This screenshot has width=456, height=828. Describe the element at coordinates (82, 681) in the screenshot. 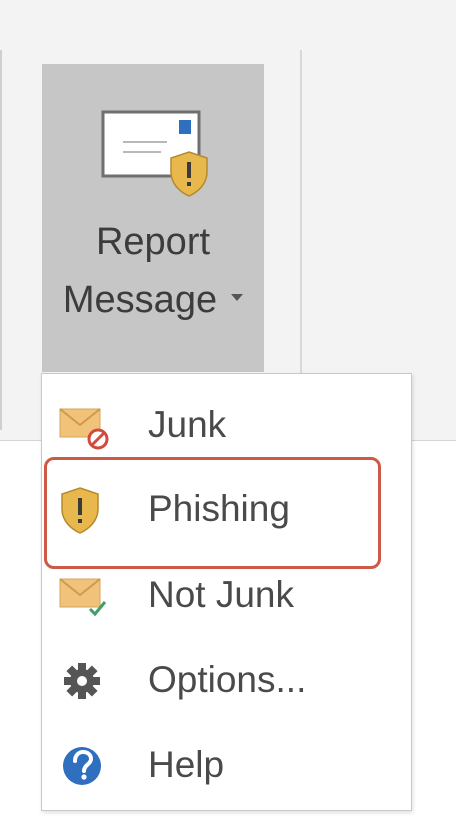

I see `gear-icon` at that location.